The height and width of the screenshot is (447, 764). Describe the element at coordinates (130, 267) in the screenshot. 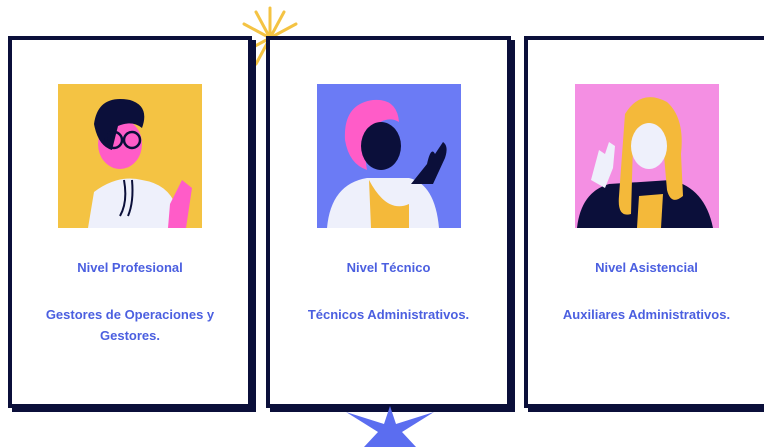

I see `level-title: Nivel Profesional` at that location.